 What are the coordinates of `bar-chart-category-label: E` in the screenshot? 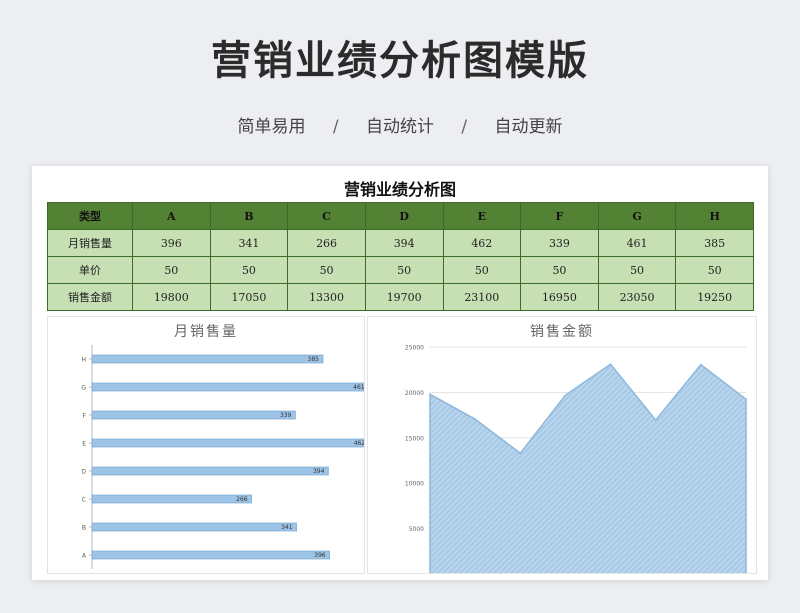 It's located at (84, 444).